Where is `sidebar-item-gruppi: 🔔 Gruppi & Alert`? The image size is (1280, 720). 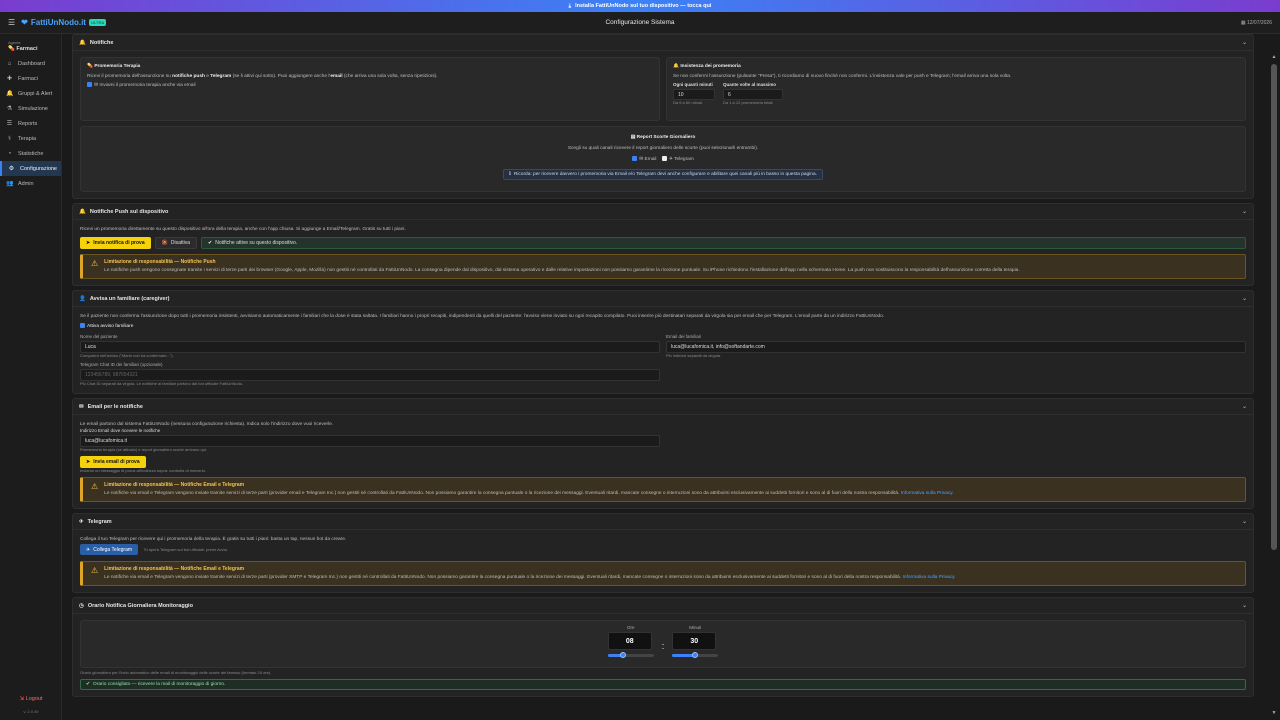 sidebar-item-gruppi: 🔔 Gruppi & Alert is located at coordinates (30, 93).